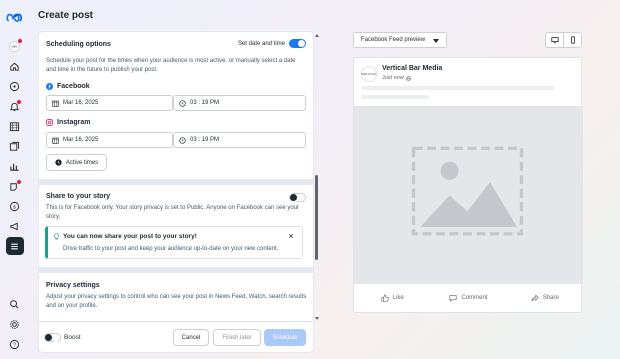  What do you see at coordinates (385, 298) in the screenshot?
I see `like-icon` at bounding box center [385, 298].